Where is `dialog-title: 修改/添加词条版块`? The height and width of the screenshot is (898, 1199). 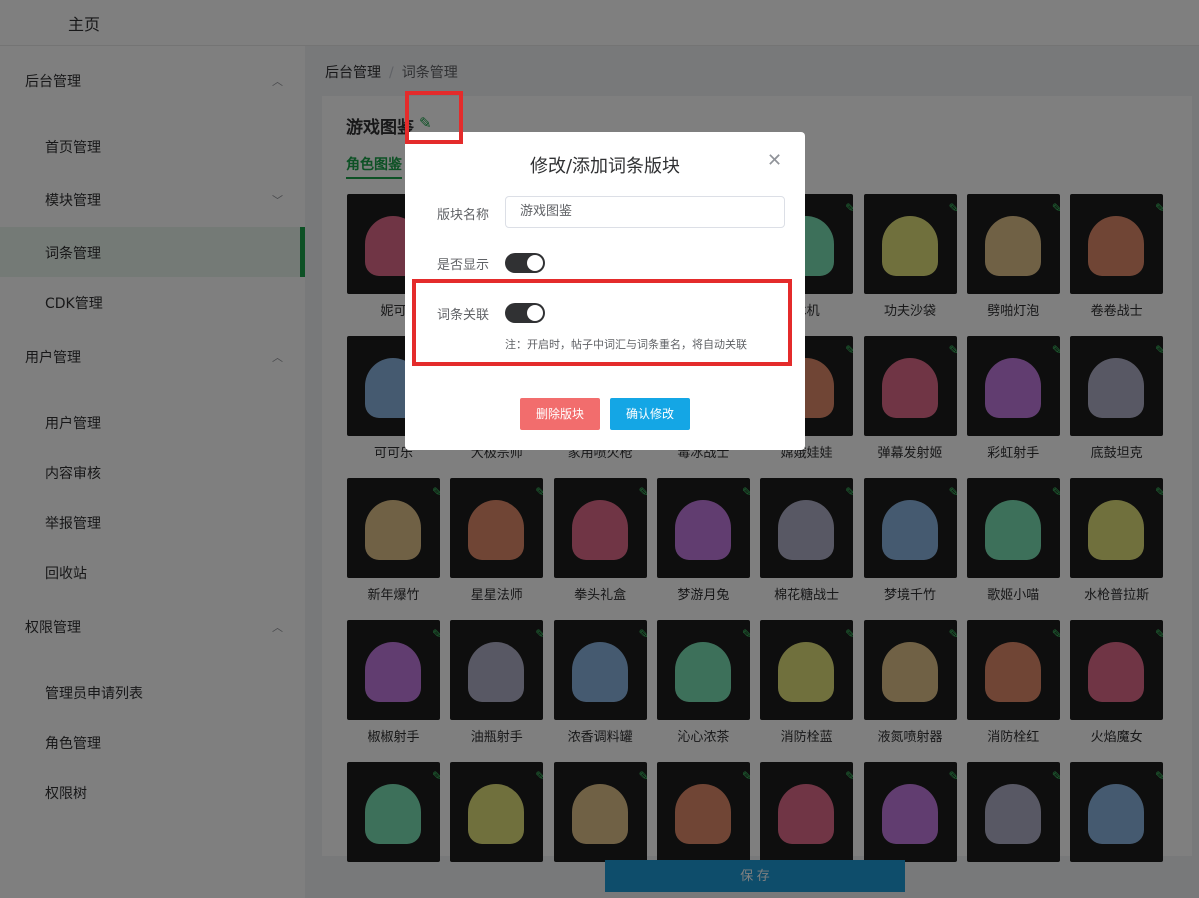
dialog-title: 修改/添加词条版块 is located at coordinates (605, 166).